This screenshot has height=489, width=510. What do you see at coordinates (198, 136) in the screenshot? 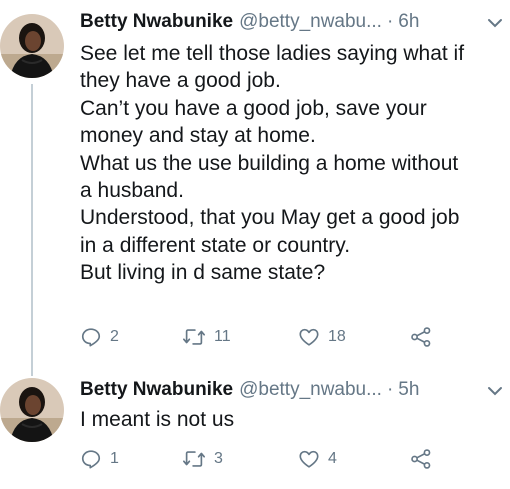
I see `tweet-line: money and stay at home.` at bounding box center [198, 136].